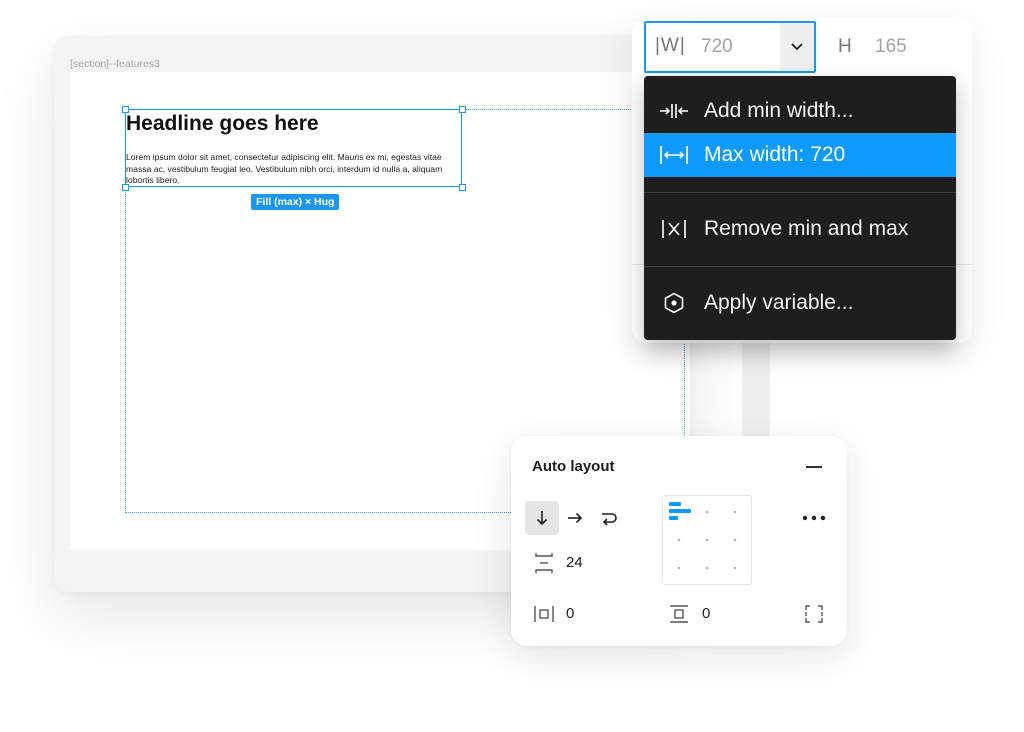 The image size is (1024, 732). What do you see at coordinates (570, 613) in the screenshot?
I see `horizontal-padding-value: 0` at bounding box center [570, 613].